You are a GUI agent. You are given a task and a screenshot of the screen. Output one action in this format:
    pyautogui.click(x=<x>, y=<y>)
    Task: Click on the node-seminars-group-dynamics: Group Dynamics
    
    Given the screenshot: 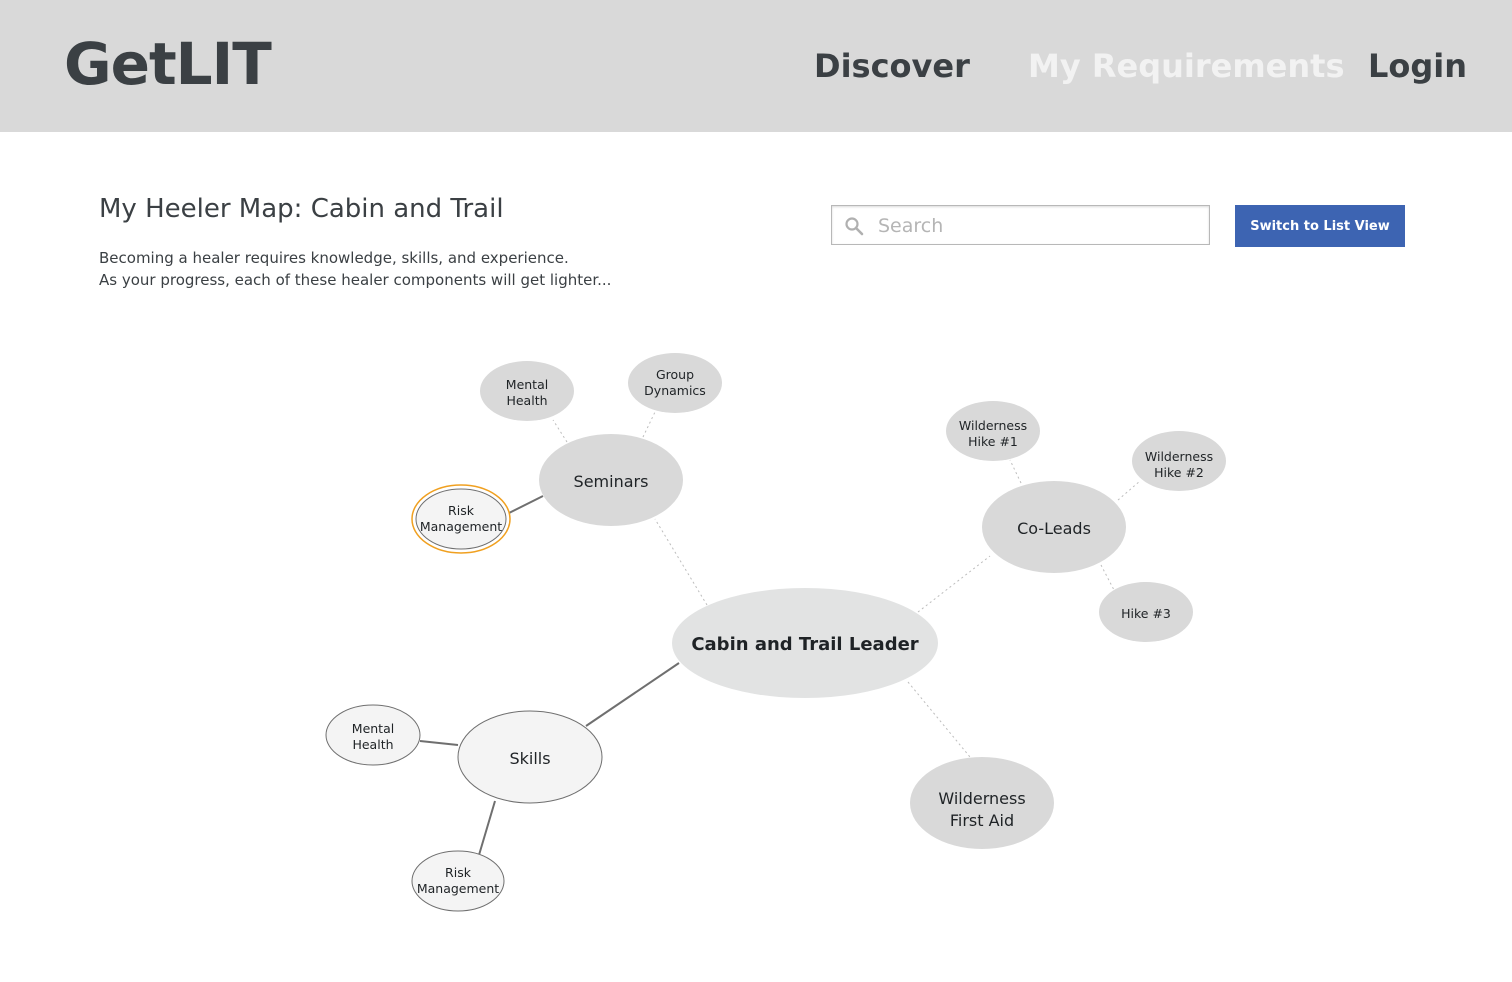 What is the action you would take?
    pyautogui.click(x=675, y=383)
    